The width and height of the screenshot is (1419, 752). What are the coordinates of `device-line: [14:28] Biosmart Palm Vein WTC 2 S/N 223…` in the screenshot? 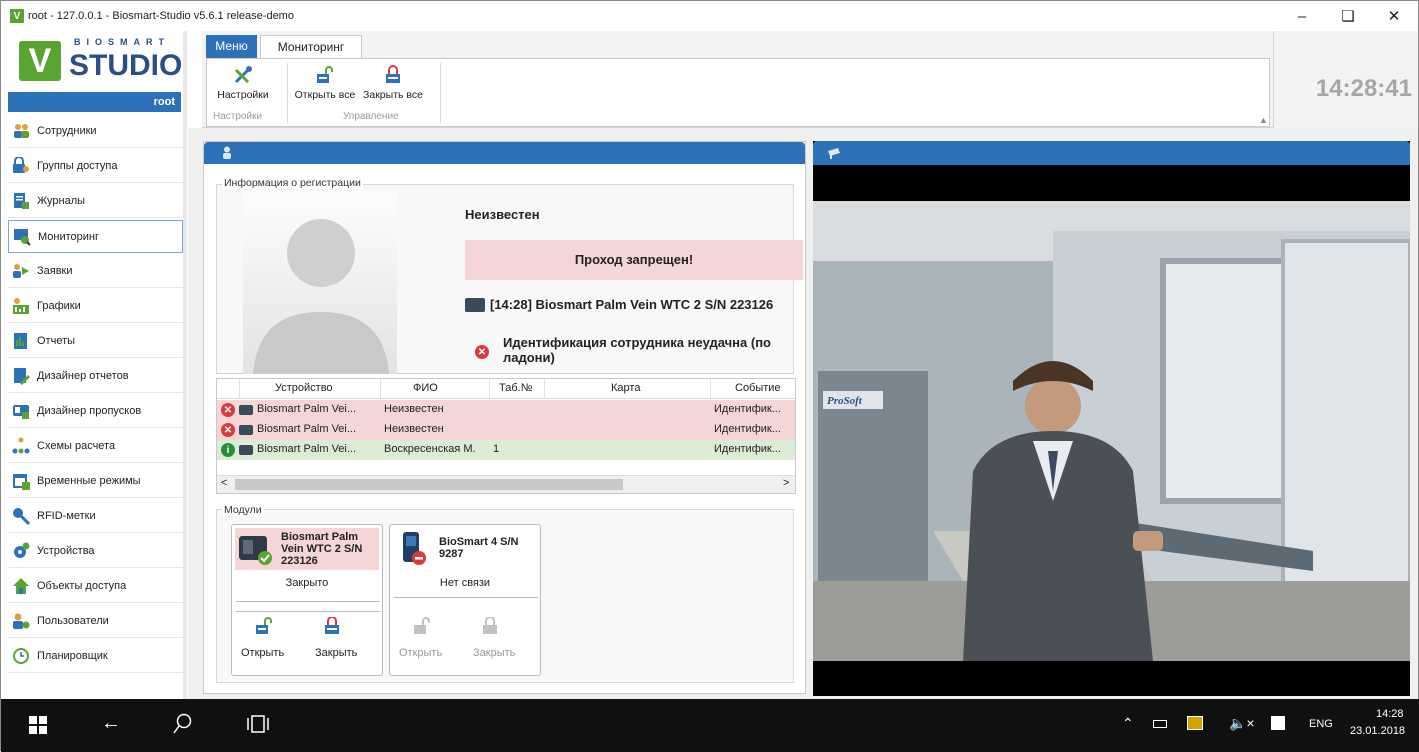 It's located at (619, 304).